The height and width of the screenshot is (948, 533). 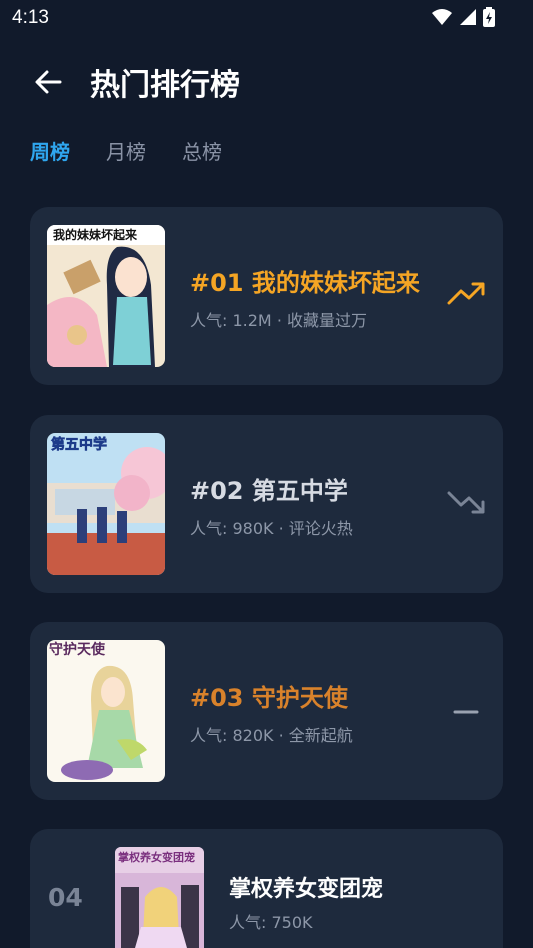 I want to click on cover-image: 第五中学, so click(x=106, y=504).